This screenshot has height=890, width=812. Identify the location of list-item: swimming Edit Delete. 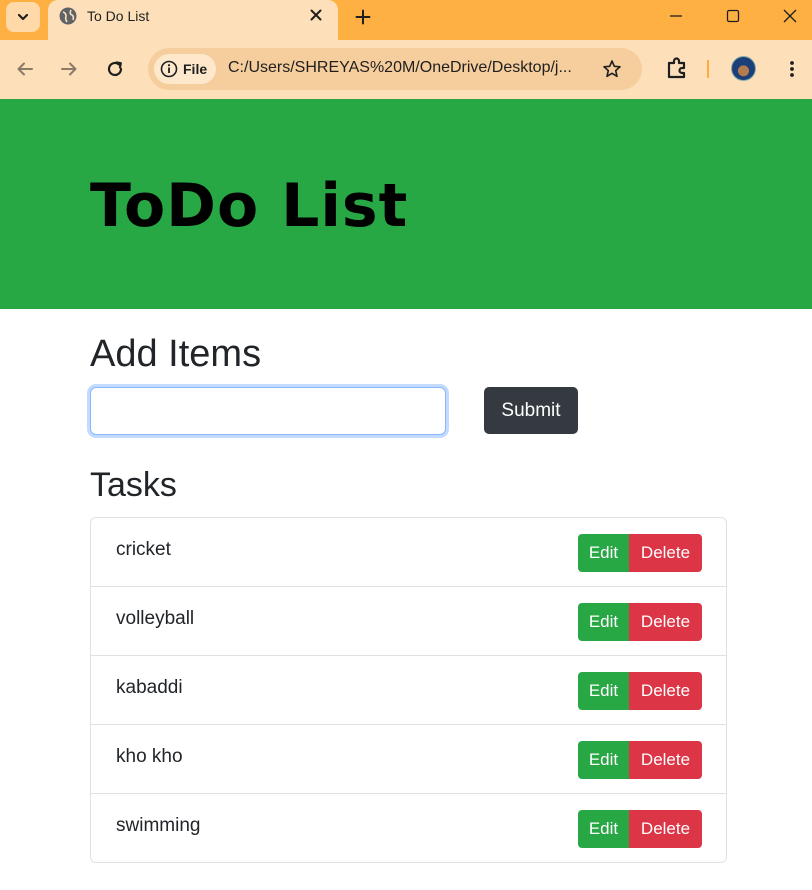
(408, 828).